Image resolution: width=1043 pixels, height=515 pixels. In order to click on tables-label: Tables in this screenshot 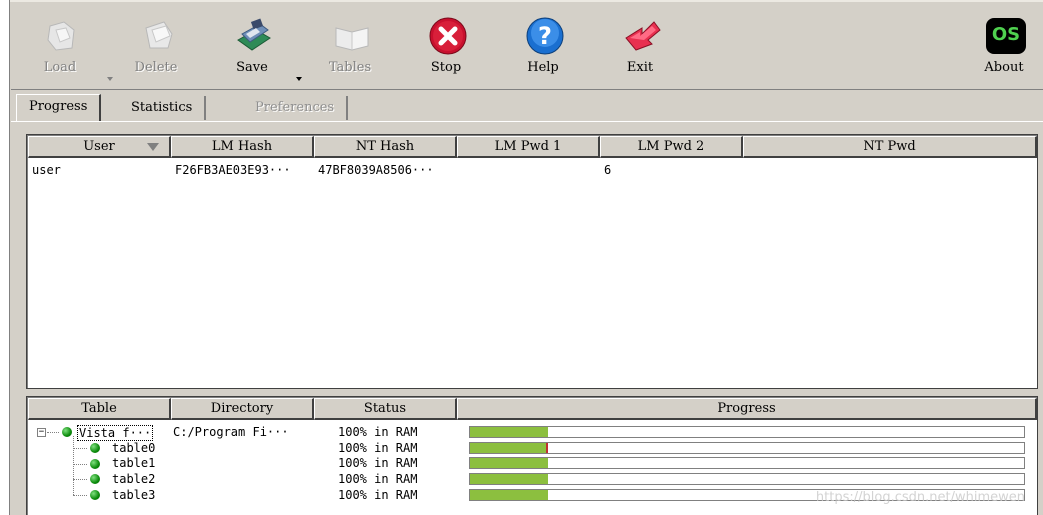, I will do `click(350, 67)`.